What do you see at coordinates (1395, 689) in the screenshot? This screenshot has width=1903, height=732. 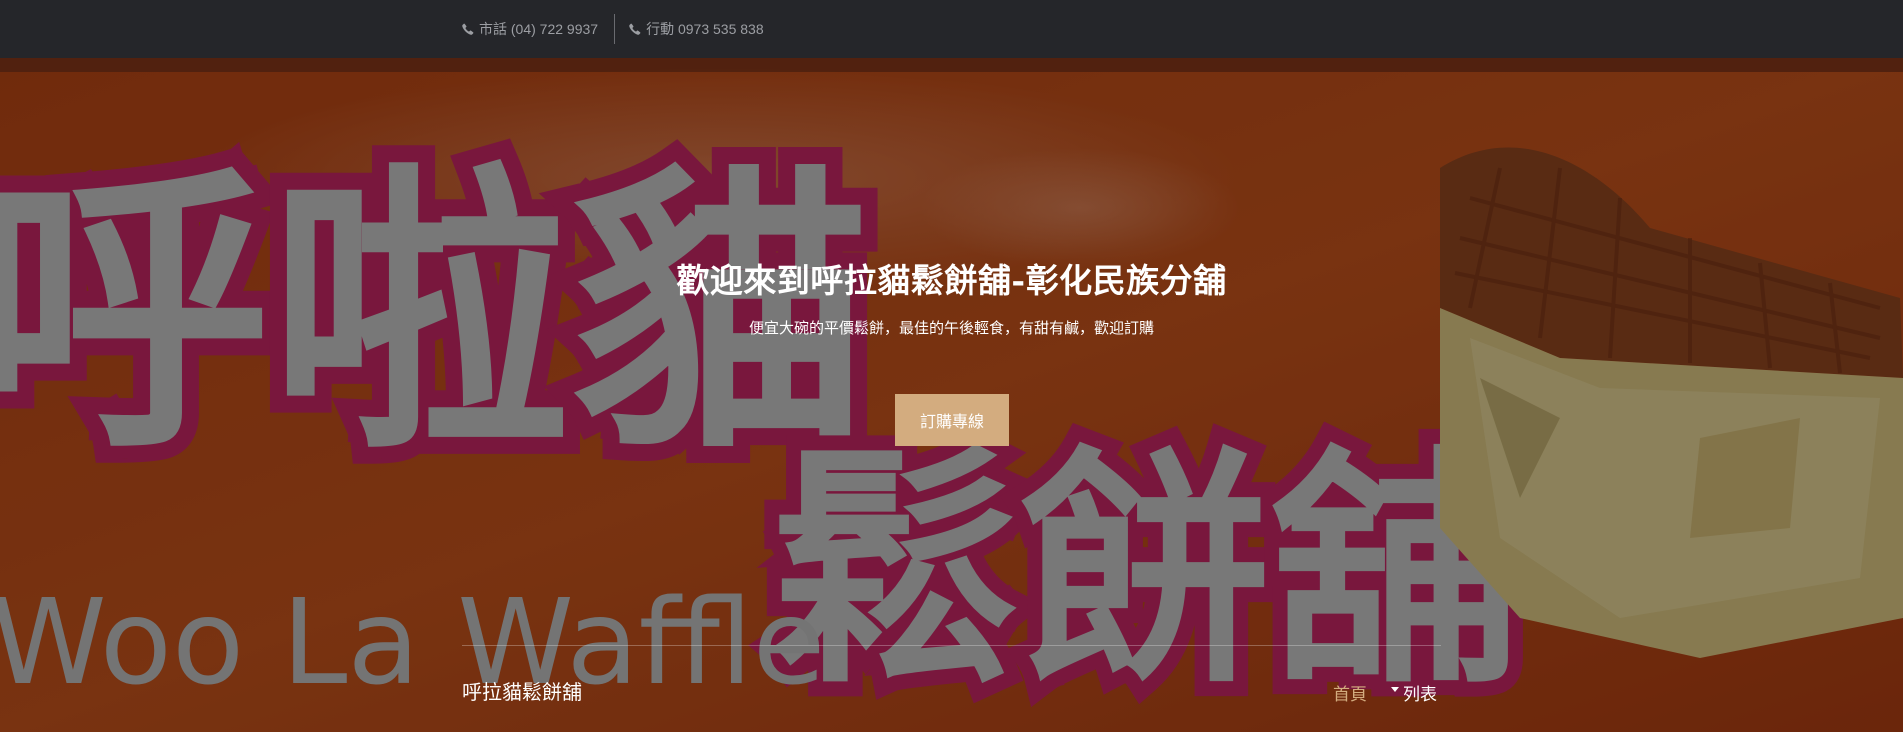 I see `caret-down-icon` at bounding box center [1395, 689].